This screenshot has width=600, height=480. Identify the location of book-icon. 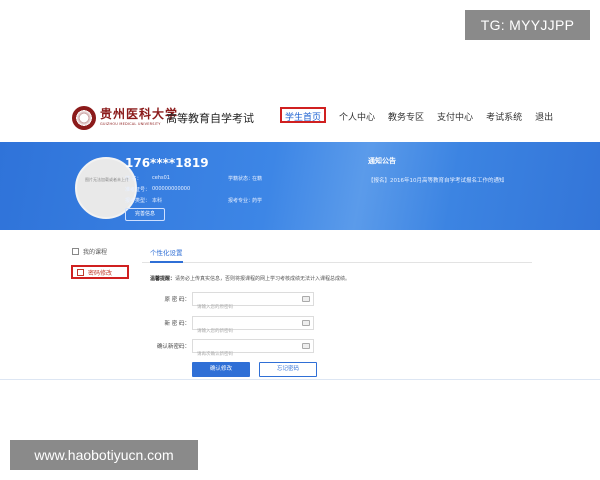
(75, 251).